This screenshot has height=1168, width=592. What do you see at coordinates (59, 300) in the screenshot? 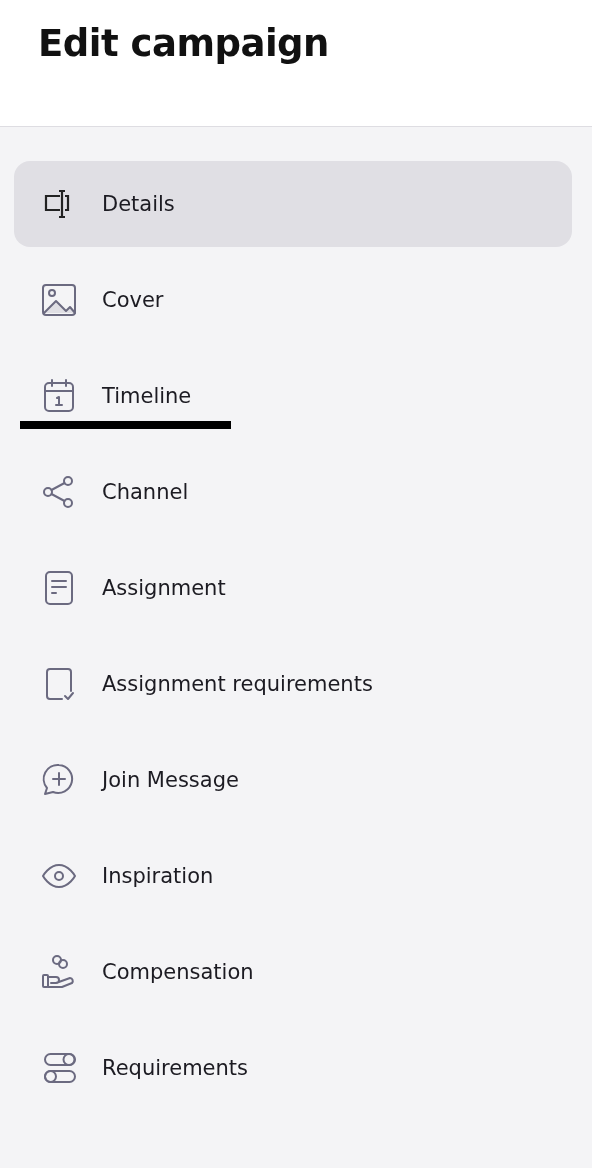
I see `image-icon` at bounding box center [59, 300].